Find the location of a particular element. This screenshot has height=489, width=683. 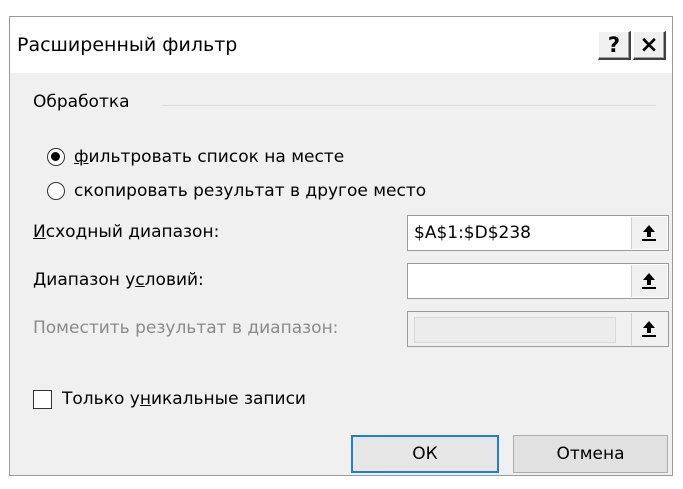

criteria-range-field is located at coordinates (538, 281).